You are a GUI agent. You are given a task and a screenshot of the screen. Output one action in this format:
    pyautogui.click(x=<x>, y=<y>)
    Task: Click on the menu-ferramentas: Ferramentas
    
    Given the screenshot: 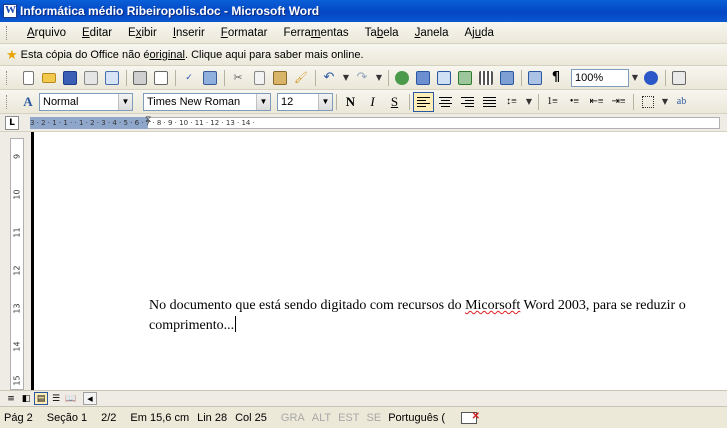 What is the action you would take?
    pyautogui.click(x=314, y=33)
    